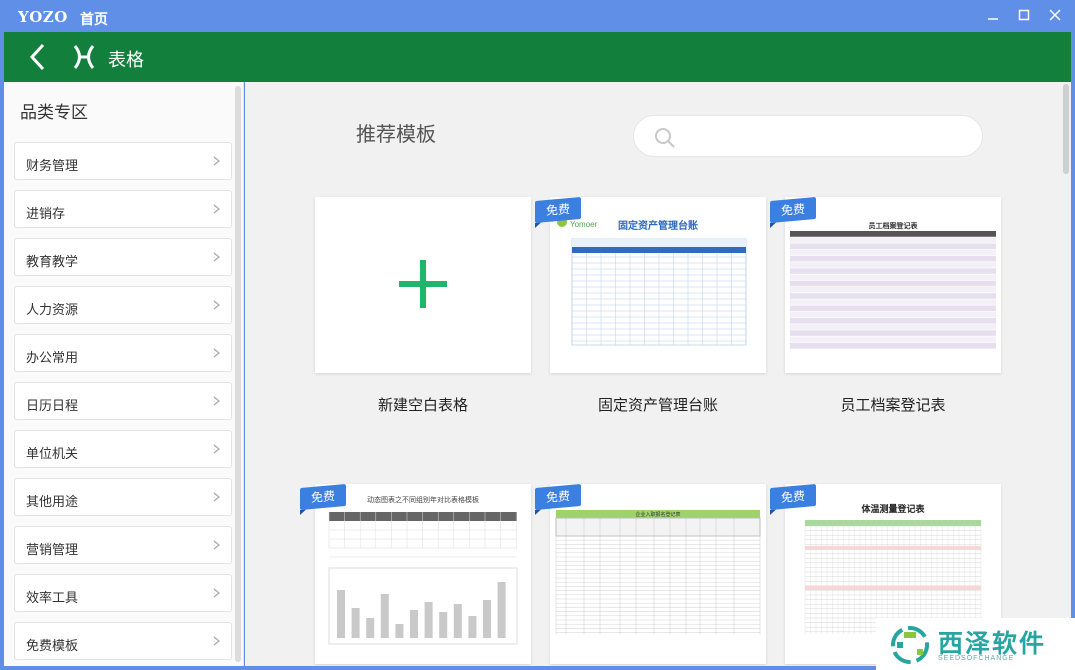  Describe the element at coordinates (657, 514) in the screenshot. I see `thumb-heading: 企业入职报名登记表` at that location.